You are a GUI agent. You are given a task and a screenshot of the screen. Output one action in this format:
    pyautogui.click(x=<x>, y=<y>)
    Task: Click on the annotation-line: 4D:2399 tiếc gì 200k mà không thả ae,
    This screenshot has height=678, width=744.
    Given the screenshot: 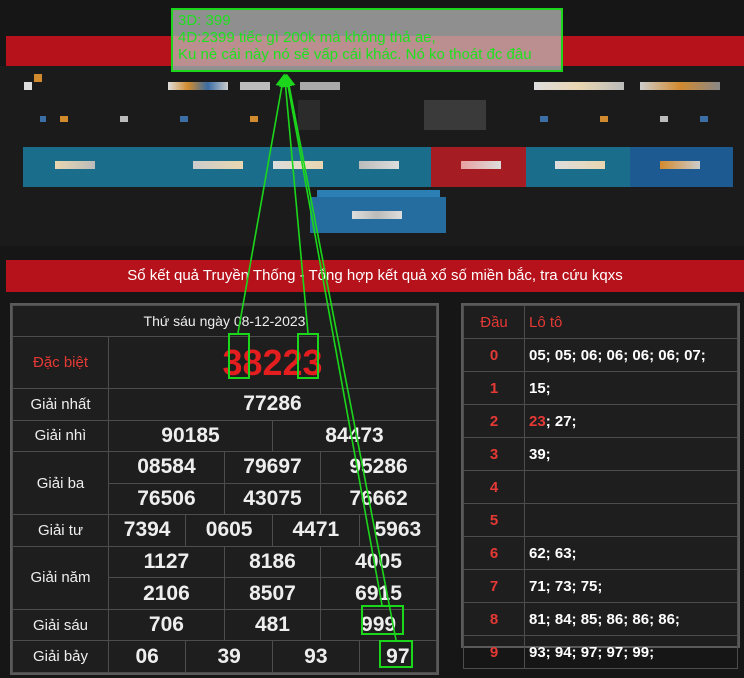 What is the action you would take?
    pyautogui.click(x=307, y=37)
    